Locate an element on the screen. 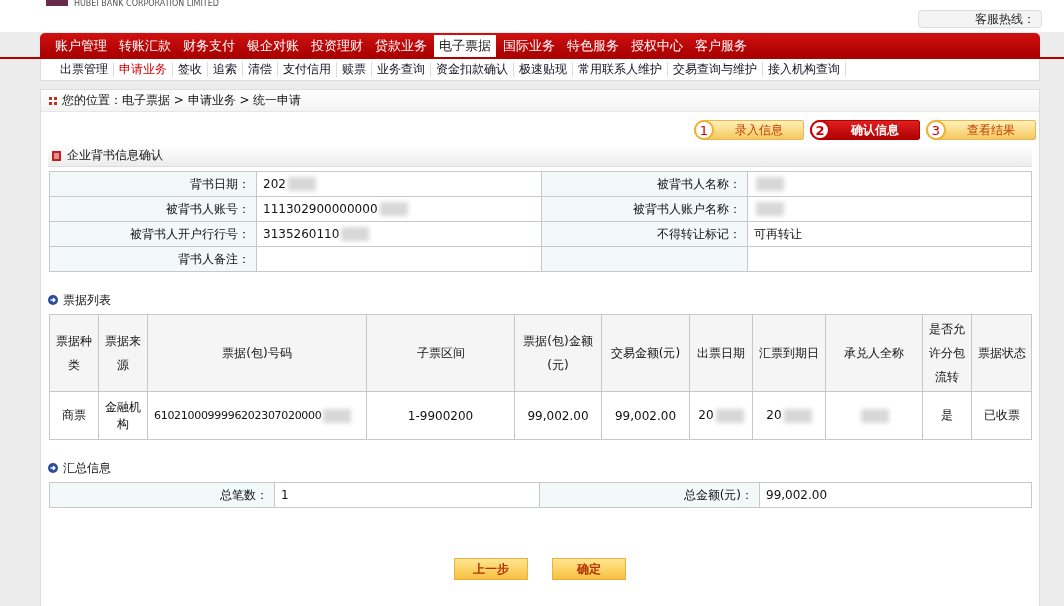 Image resolution: width=1064 pixels, height=606 pixels. label-cell: 被背书人账号： is located at coordinates (153, 209).